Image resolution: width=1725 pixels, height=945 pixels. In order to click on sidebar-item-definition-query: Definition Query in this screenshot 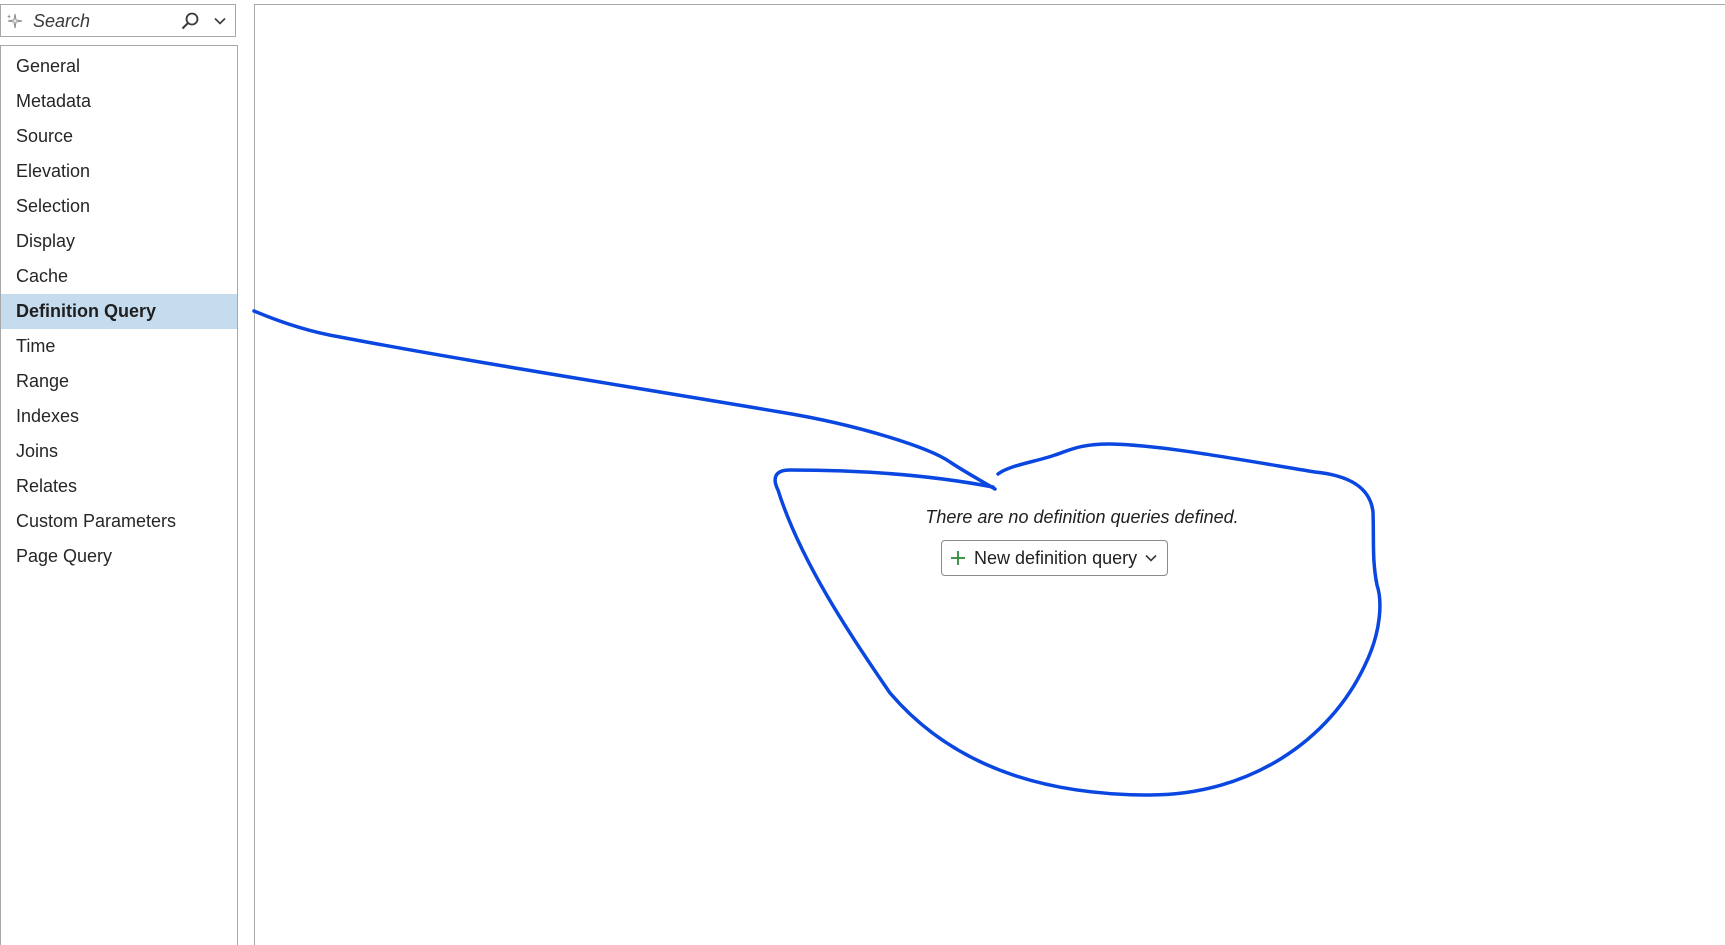, I will do `click(119, 311)`.